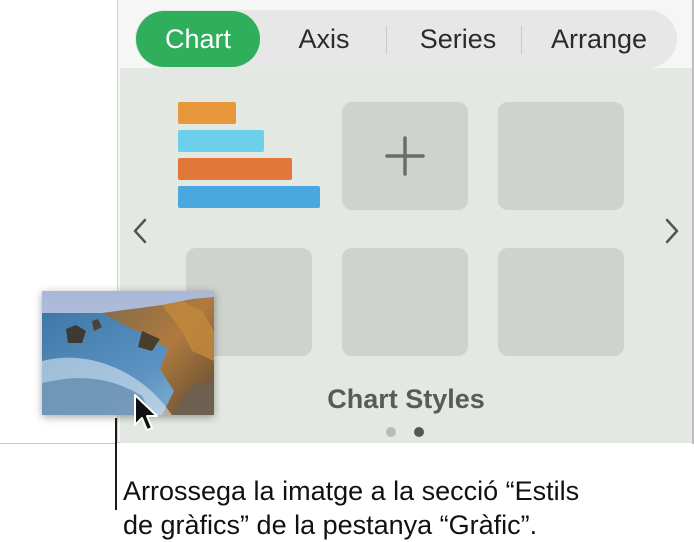  Describe the element at coordinates (146, 412) in the screenshot. I see `arrow-cursor-icon` at that location.